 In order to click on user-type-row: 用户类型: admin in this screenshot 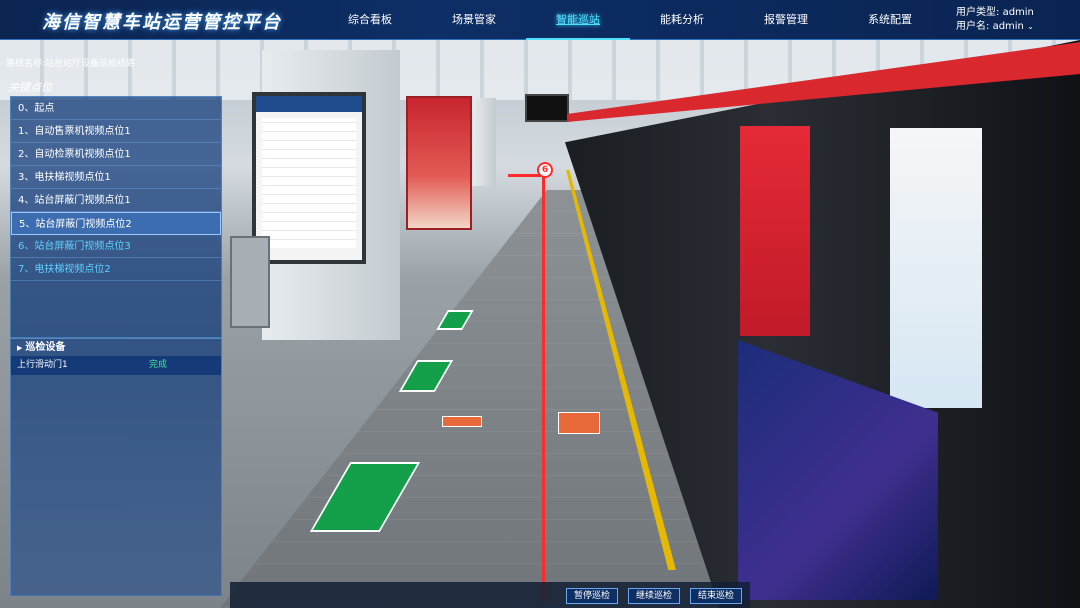, I will do `click(995, 13)`.